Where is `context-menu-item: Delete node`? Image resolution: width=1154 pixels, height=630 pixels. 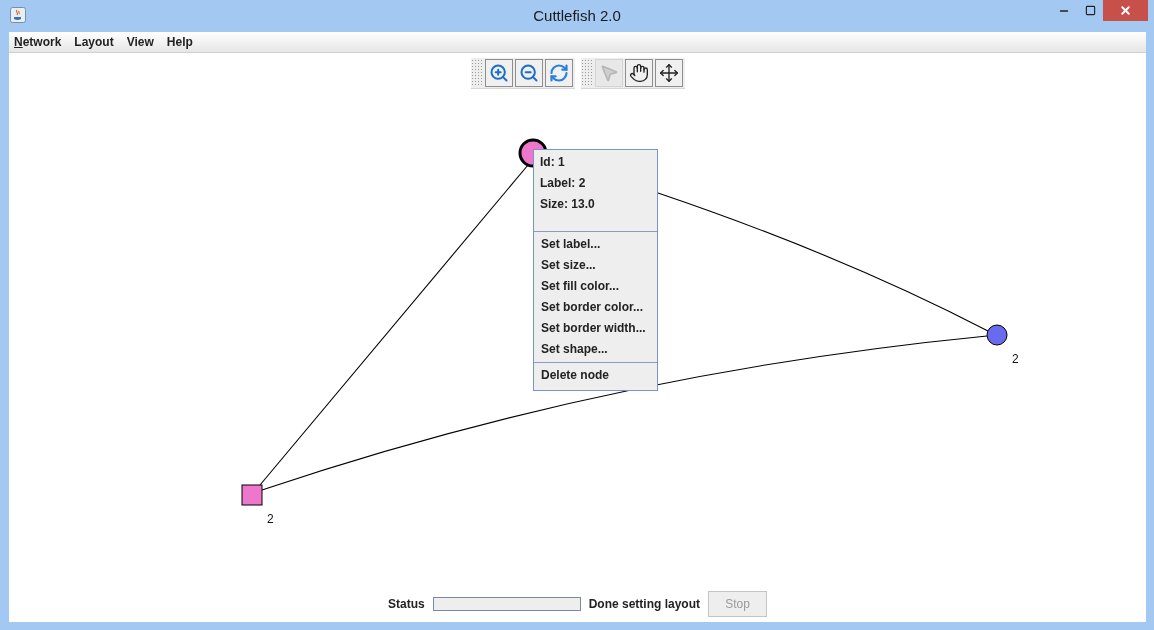
context-menu-item: Delete node is located at coordinates (595, 375).